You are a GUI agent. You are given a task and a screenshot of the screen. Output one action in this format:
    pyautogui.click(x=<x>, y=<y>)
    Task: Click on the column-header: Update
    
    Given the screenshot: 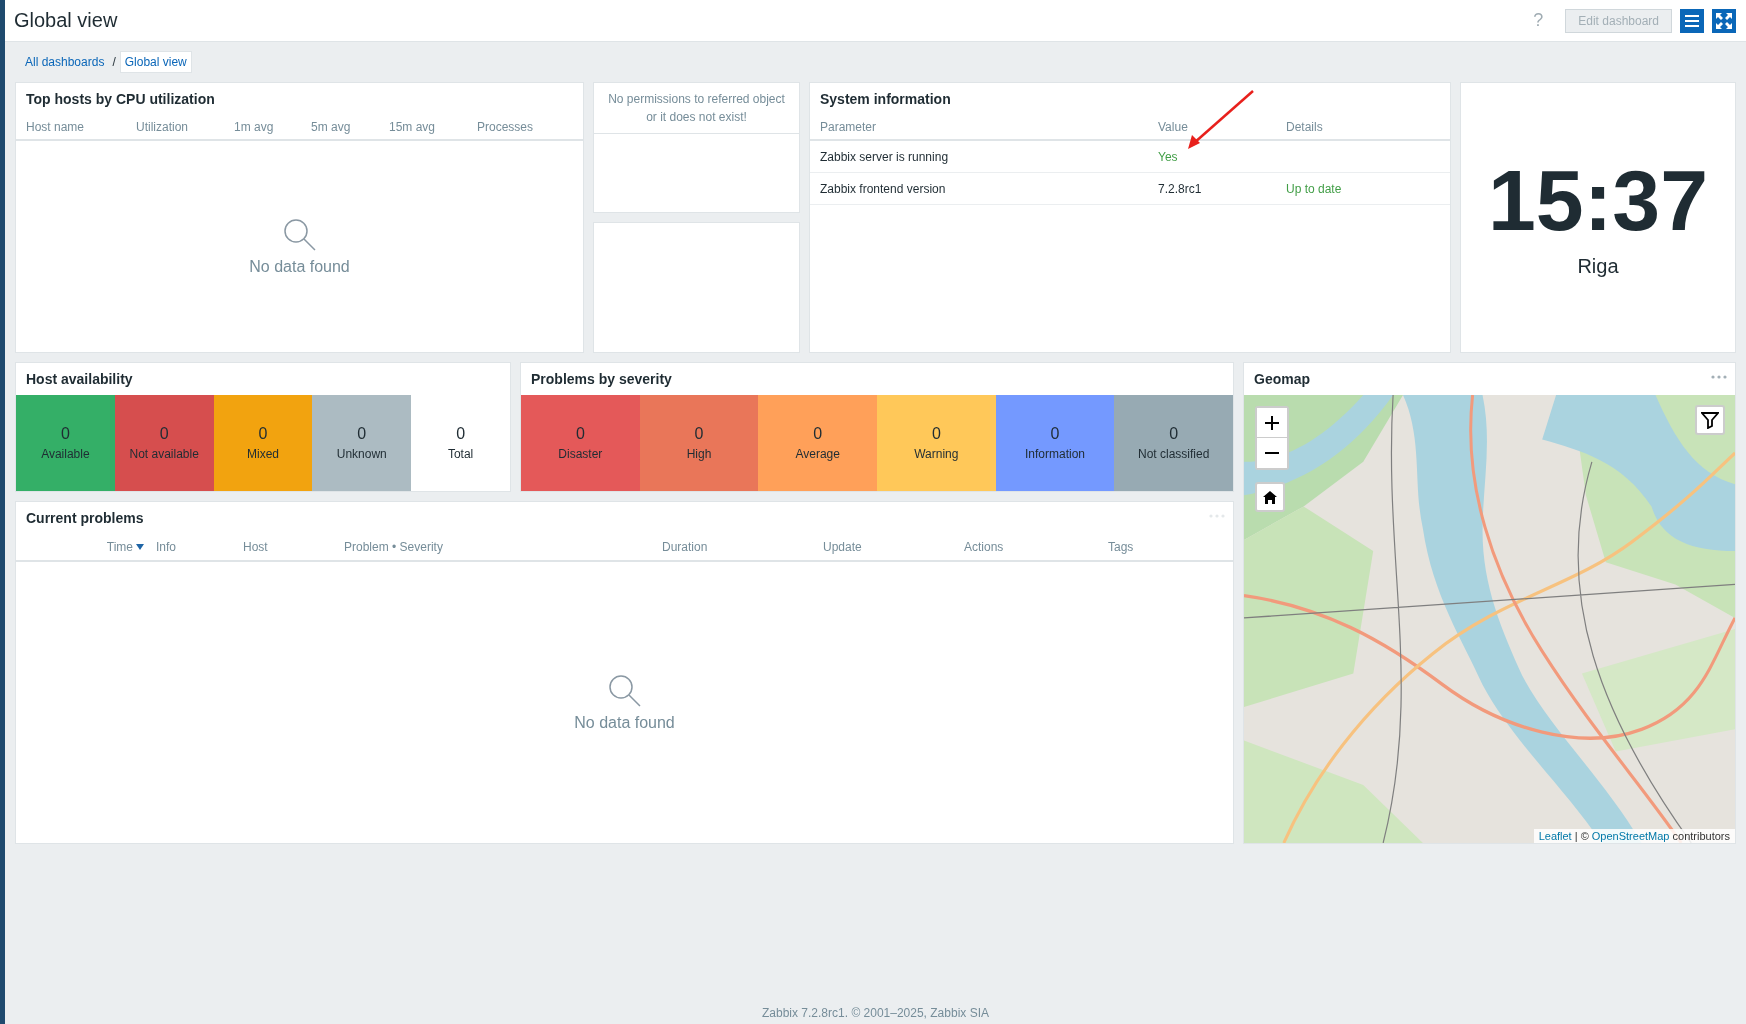 What is the action you would take?
    pyautogui.click(x=842, y=547)
    